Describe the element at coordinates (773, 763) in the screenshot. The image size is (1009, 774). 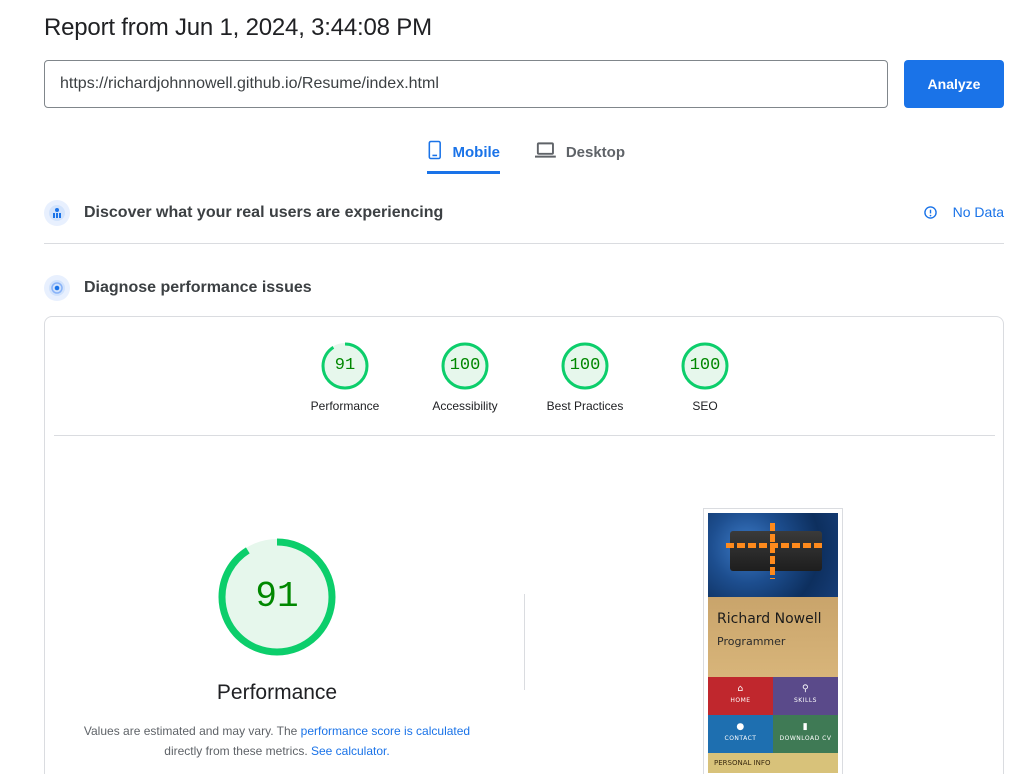
I see `preview-section-label: PERSONAL INFO` at that location.